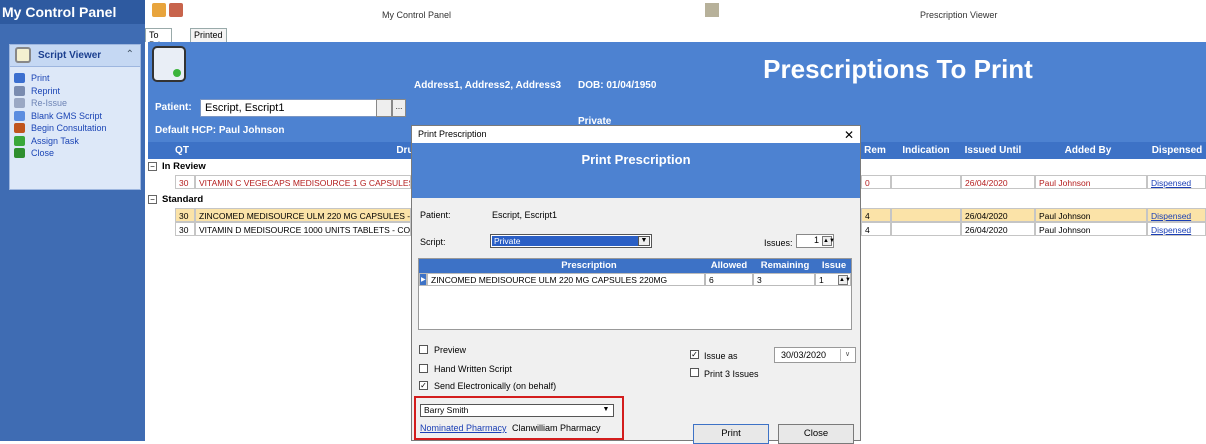 Image resolution: width=1206 pixels, height=444 pixels. Describe the element at coordinates (712, 10) in the screenshot. I see `viewer-icon` at that location.